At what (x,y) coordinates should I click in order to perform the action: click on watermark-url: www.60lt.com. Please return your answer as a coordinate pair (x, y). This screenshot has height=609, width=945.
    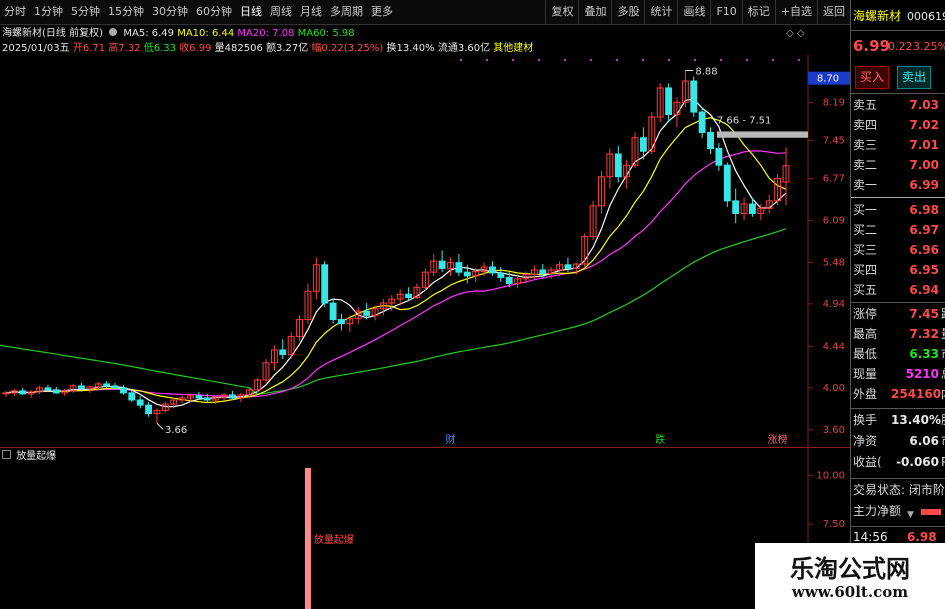
    Looking at the image, I should click on (850, 592).